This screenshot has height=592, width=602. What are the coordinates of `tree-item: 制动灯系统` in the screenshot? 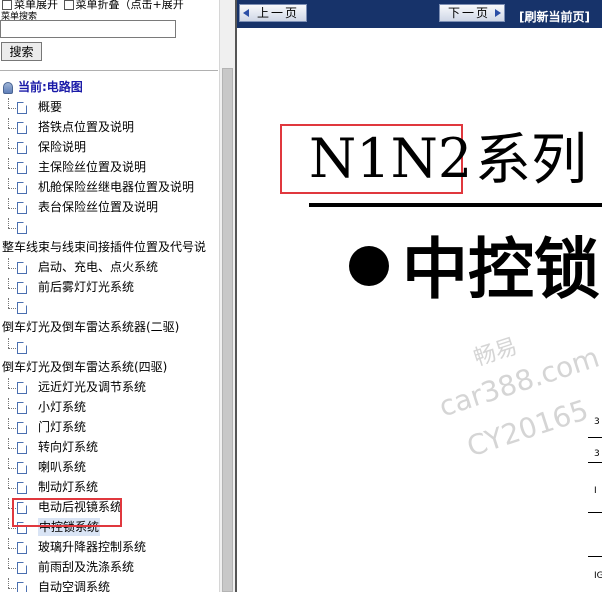 It's located at (109, 487).